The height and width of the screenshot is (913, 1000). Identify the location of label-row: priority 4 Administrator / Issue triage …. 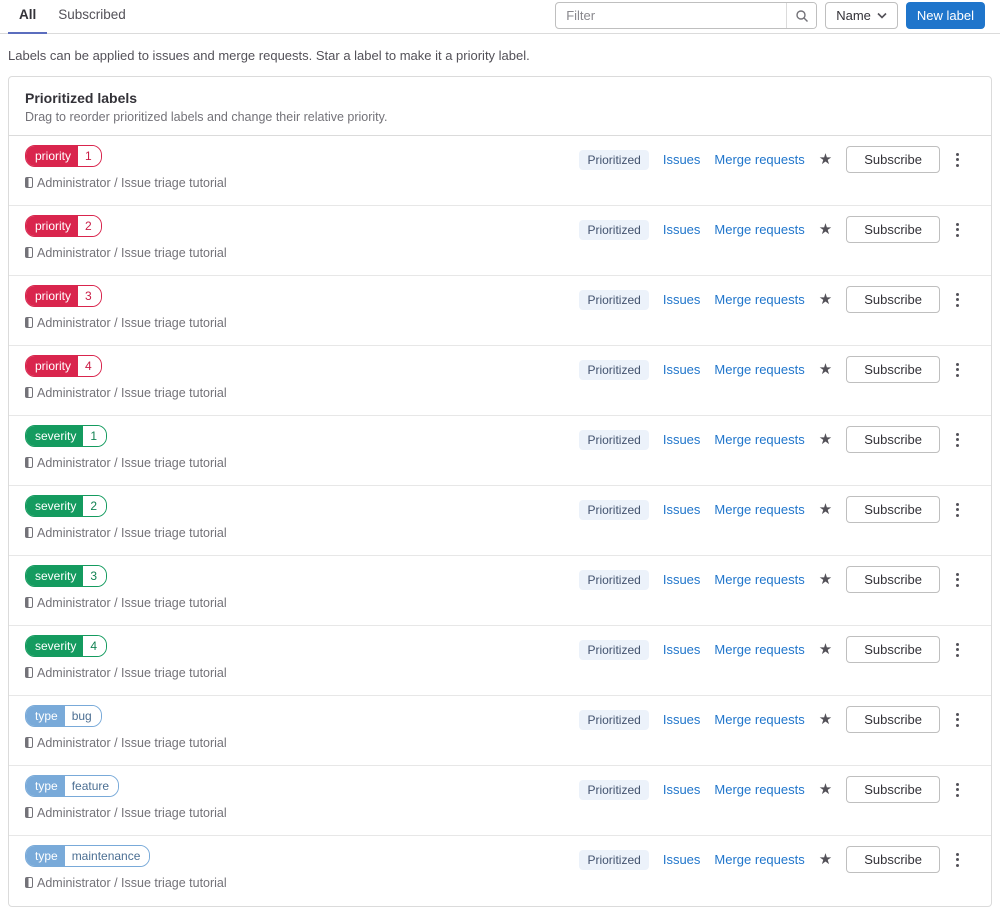
(500, 381).